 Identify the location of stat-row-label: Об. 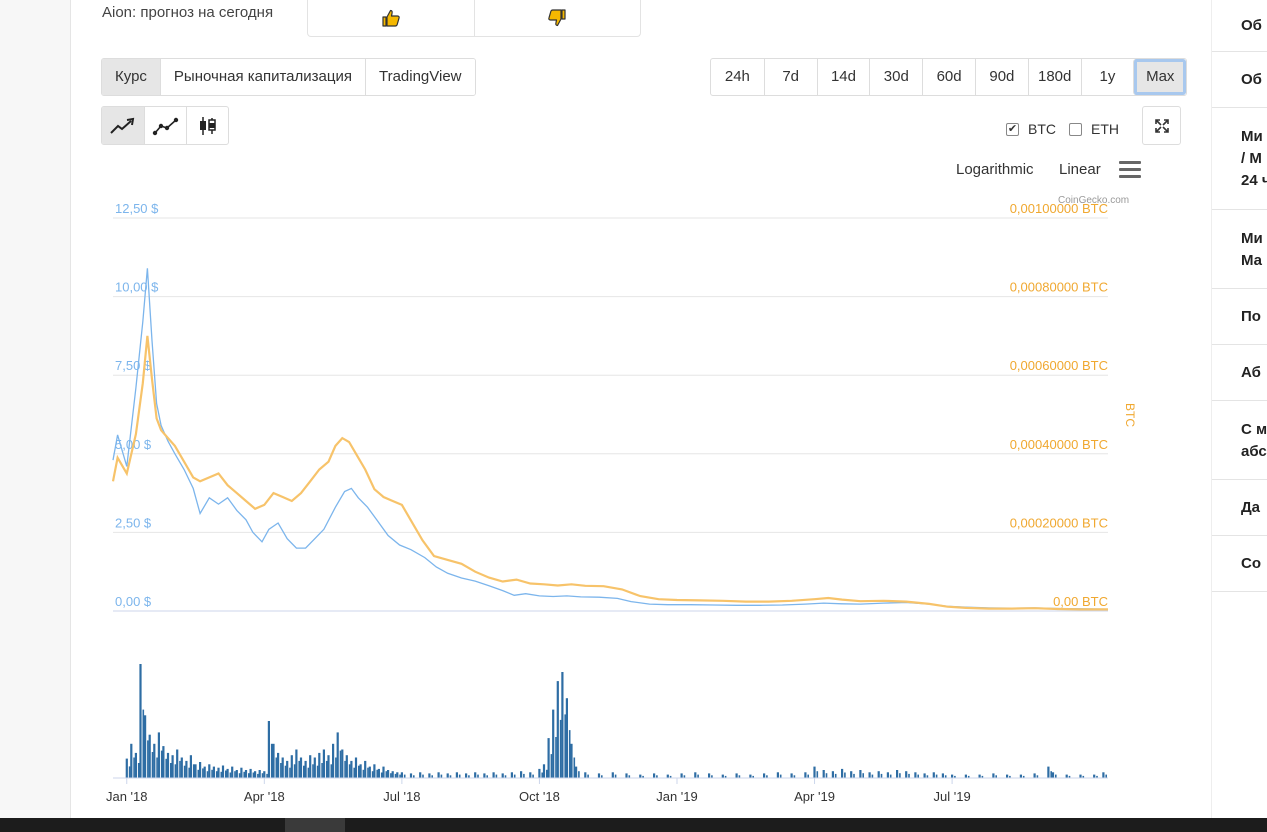
(1239, 80).